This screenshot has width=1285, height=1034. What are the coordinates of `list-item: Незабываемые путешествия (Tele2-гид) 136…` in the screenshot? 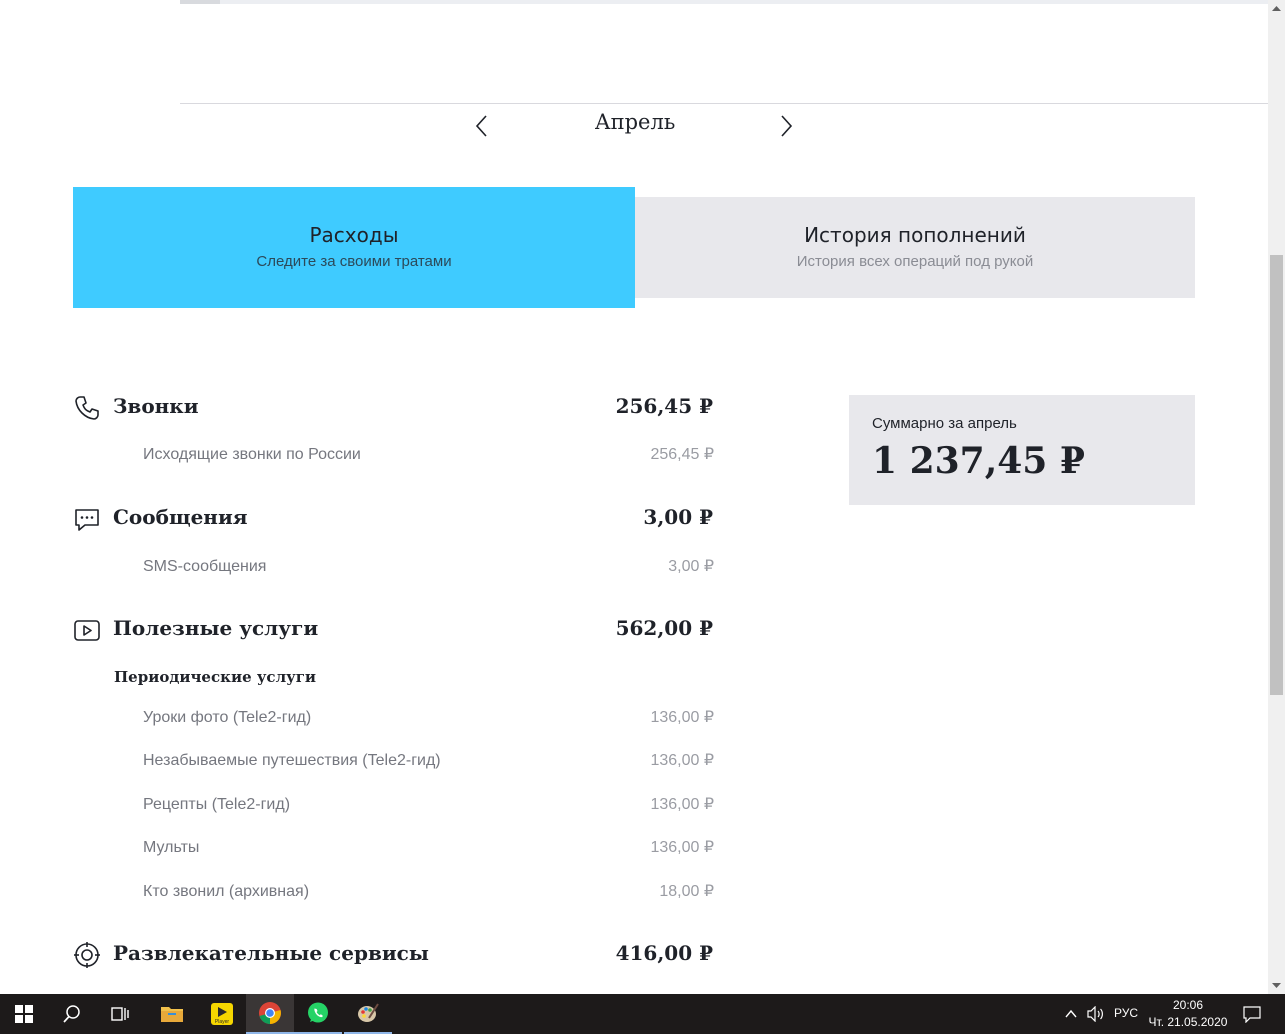 It's located at (428, 763).